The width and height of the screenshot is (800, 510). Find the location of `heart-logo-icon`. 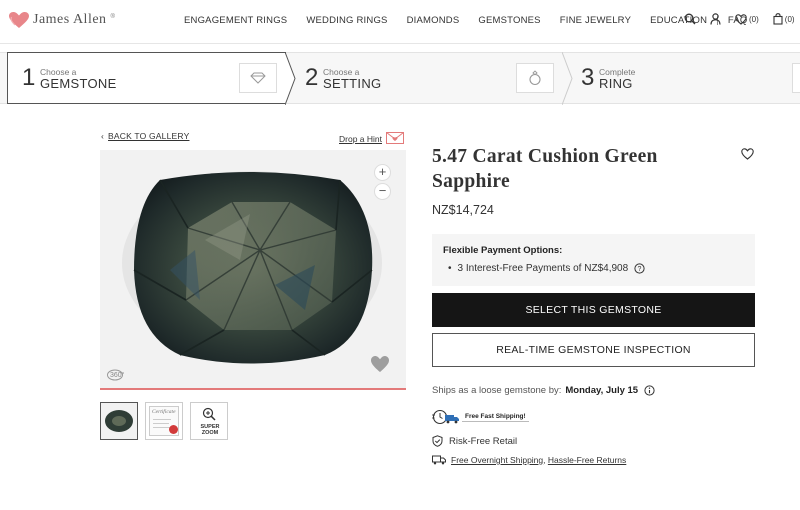

heart-logo-icon is located at coordinates (19, 20).